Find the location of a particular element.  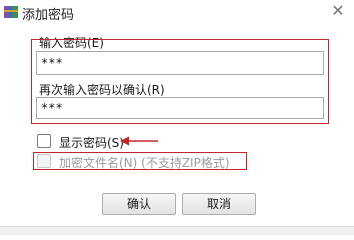

dialog-footer is located at coordinates (177, 230).